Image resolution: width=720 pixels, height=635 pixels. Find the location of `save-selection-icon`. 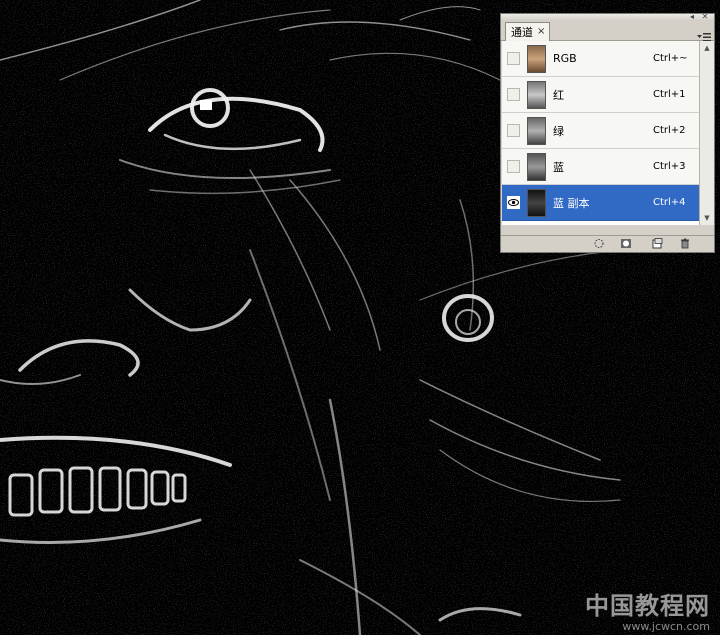

save-selection-icon is located at coordinates (626, 243).